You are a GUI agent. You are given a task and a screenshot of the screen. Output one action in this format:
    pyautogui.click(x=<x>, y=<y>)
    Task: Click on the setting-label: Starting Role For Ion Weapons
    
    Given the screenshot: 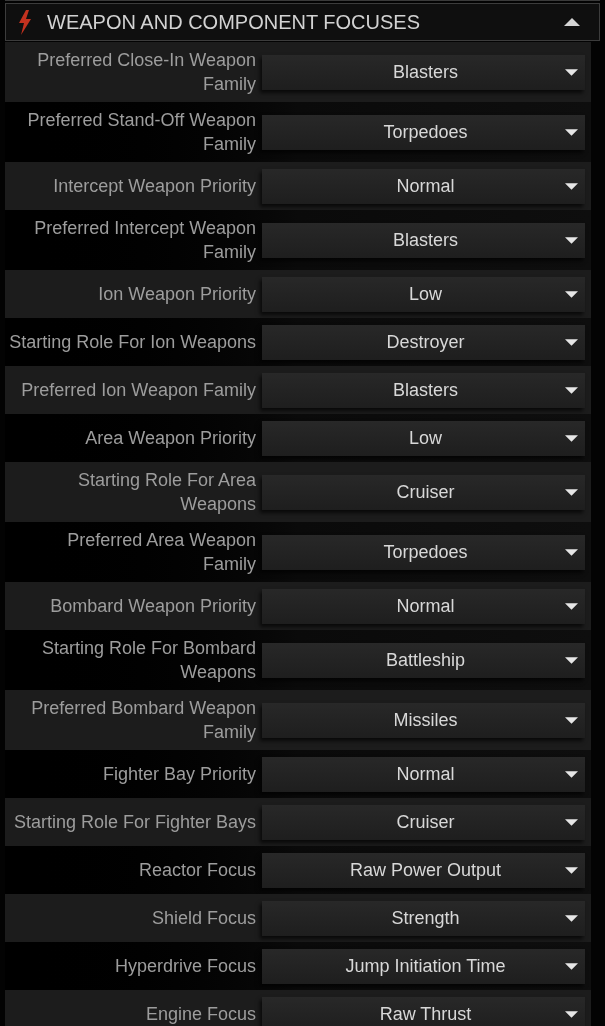 What is the action you would take?
    pyautogui.click(x=132, y=342)
    